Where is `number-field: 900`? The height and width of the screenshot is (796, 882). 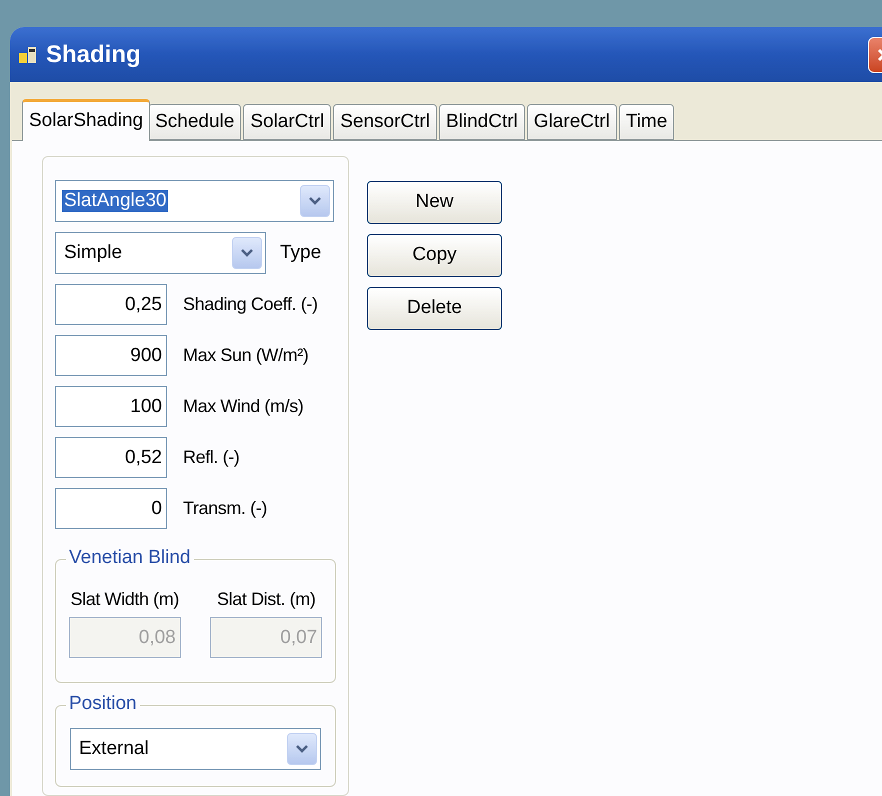
number-field: 900 is located at coordinates (111, 355).